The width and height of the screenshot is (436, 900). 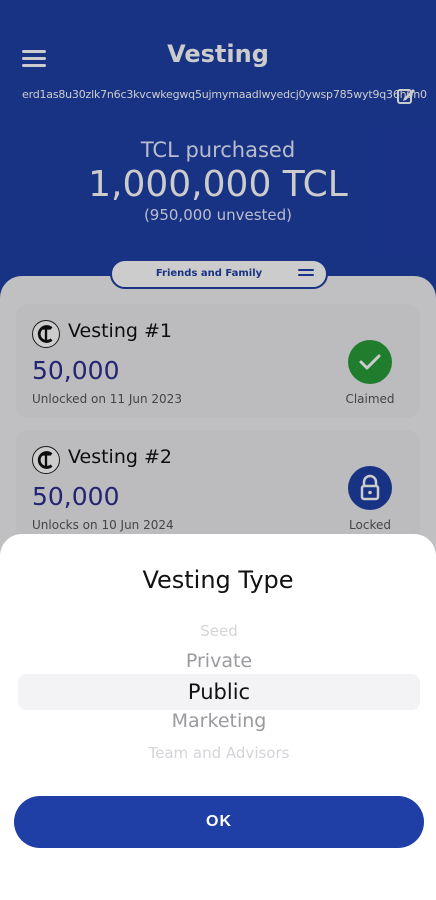 I want to click on ok-button-label: OK, so click(x=219, y=821).